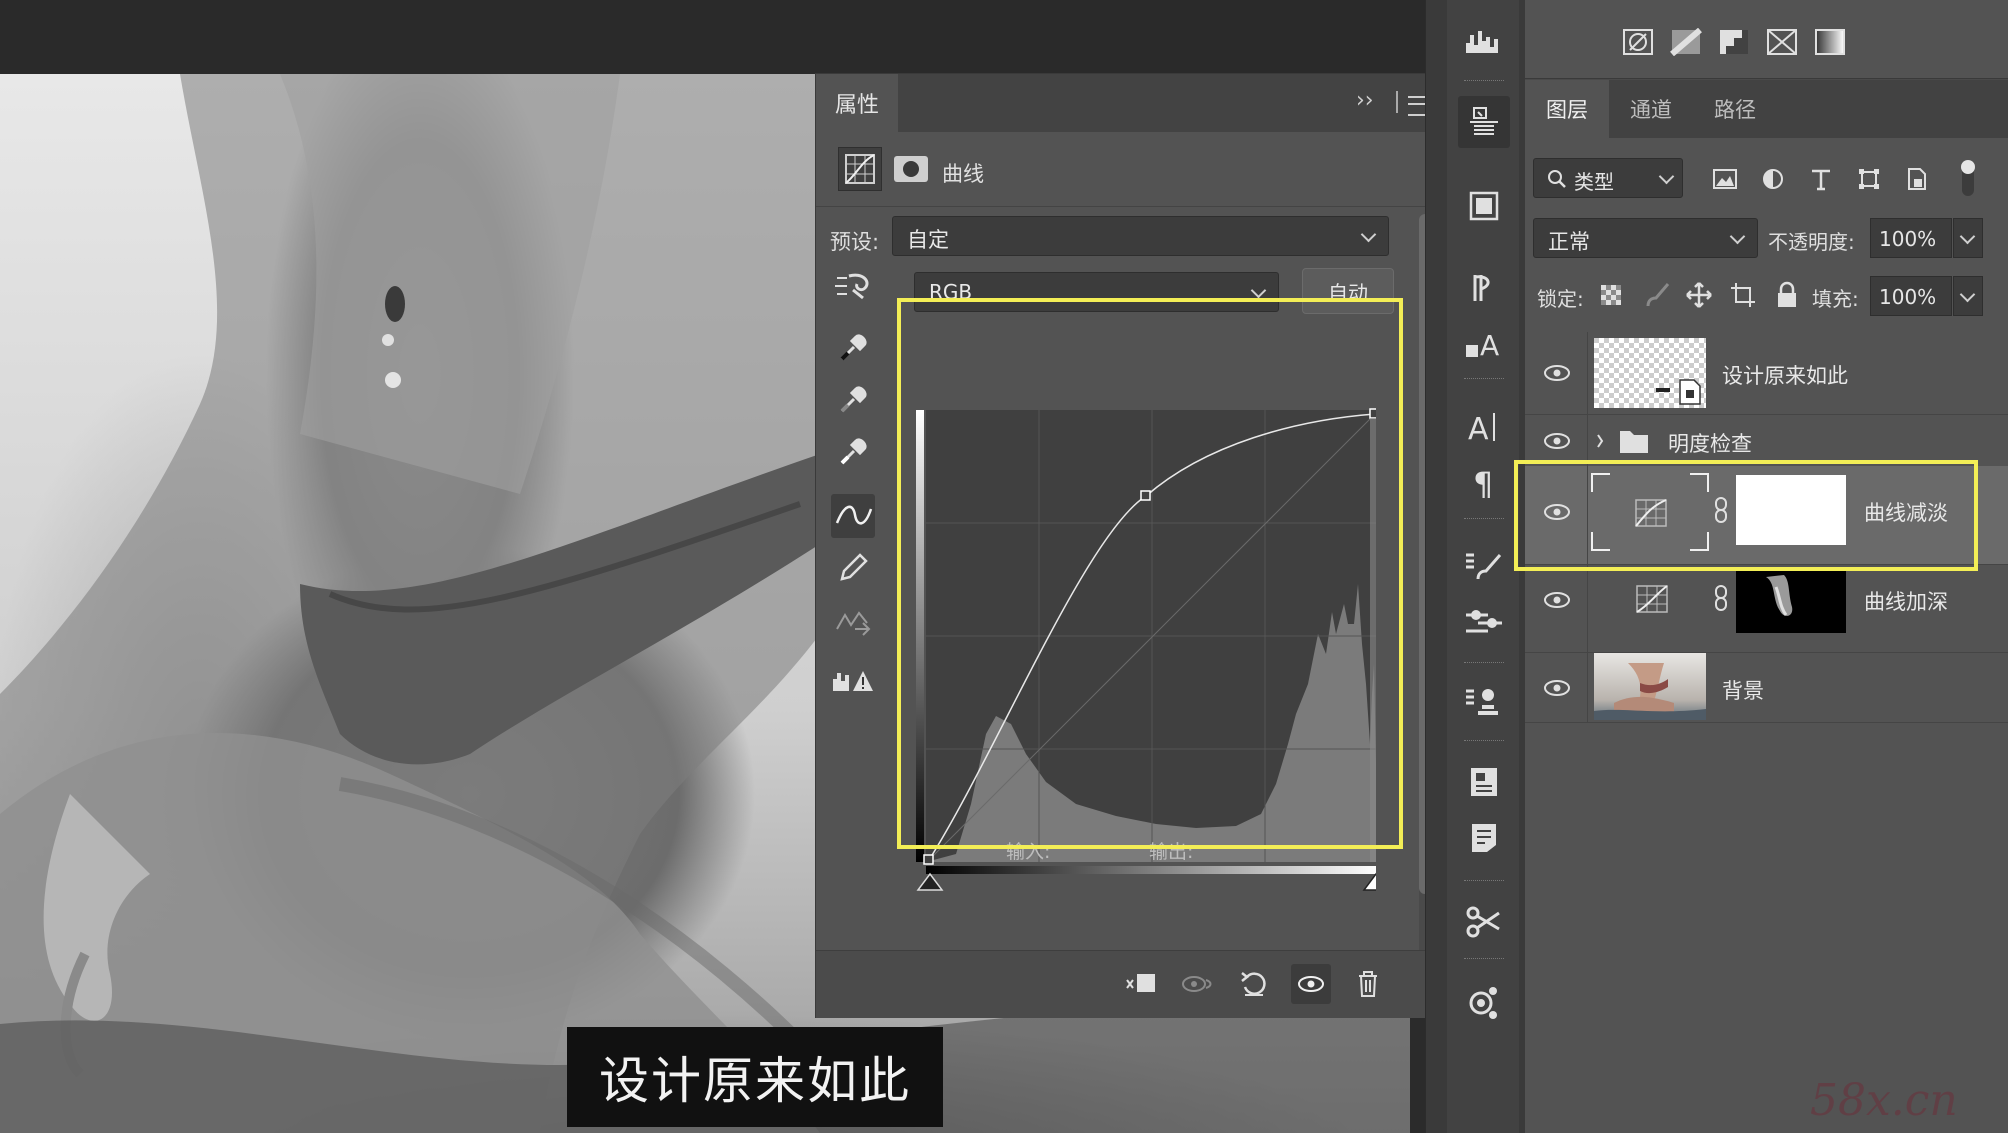 This screenshot has height=1133, width=2008. Describe the element at coordinates (1484, 922) in the screenshot. I see `tool-scissors-icon` at that location.